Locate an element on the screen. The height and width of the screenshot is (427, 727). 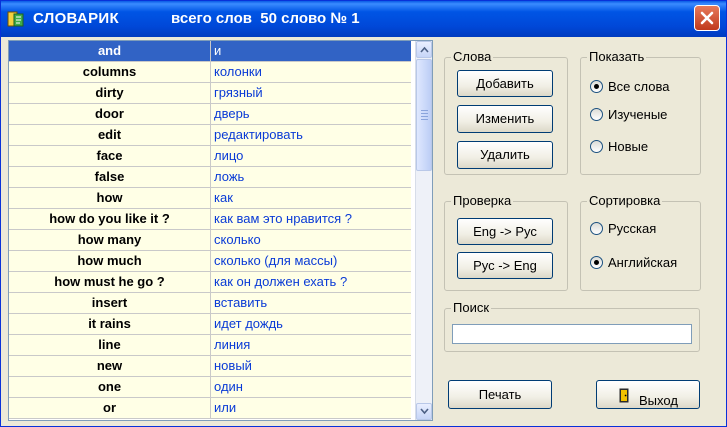
rus-to-eng-button: Рус -> Eng is located at coordinates (505, 265).